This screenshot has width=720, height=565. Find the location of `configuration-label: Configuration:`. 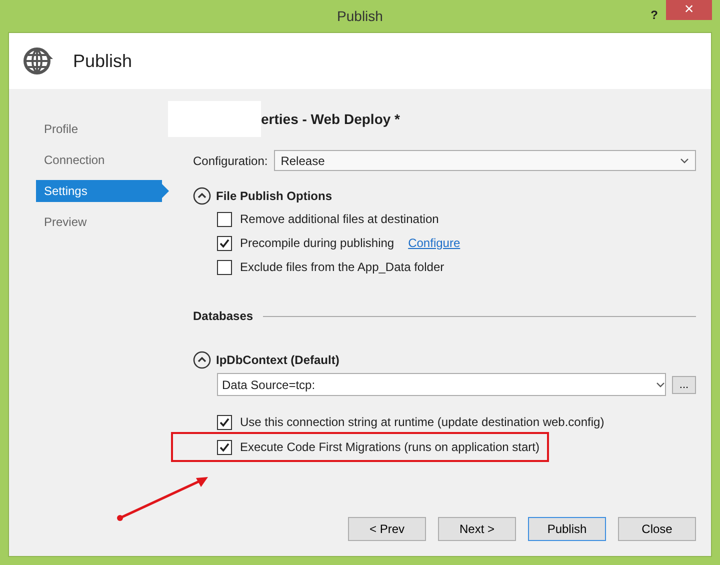

configuration-label: Configuration: is located at coordinates (230, 161).